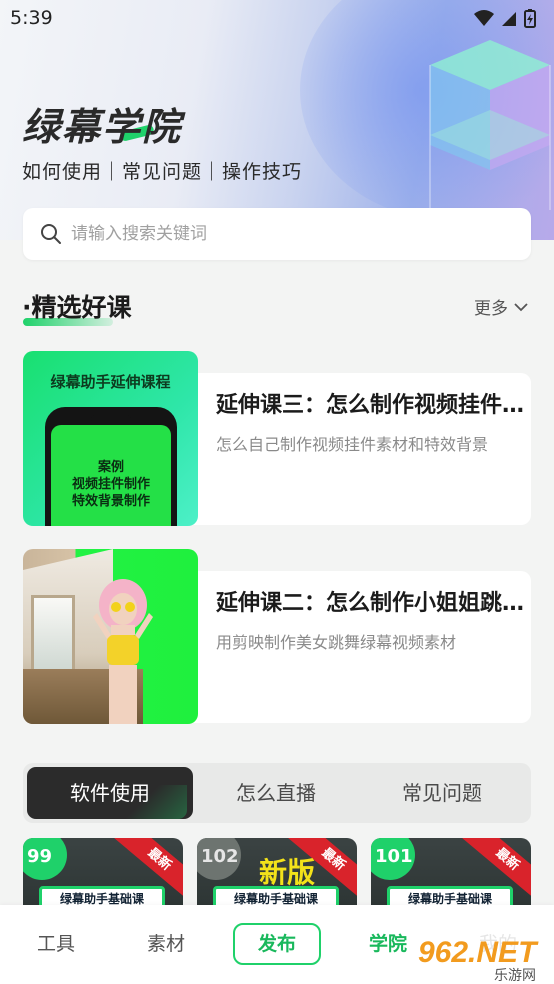  What do you see at coordinates (77, 307) in the screenshot?
I see `section-title: ·精选好课` at bounding box center [77, 307].